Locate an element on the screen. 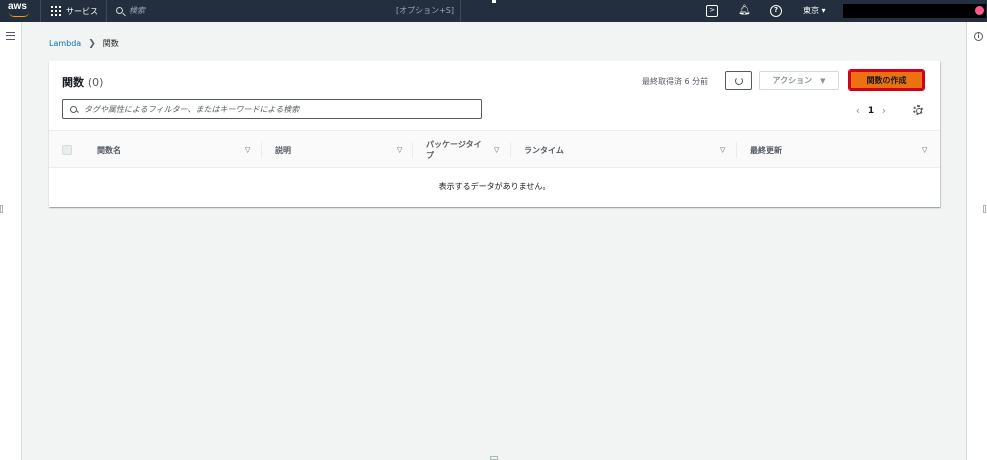 The height and width of the screenshot is (460, 987). breadcrumb-lambda-link: Lambda is located at coordinates (65, 43).